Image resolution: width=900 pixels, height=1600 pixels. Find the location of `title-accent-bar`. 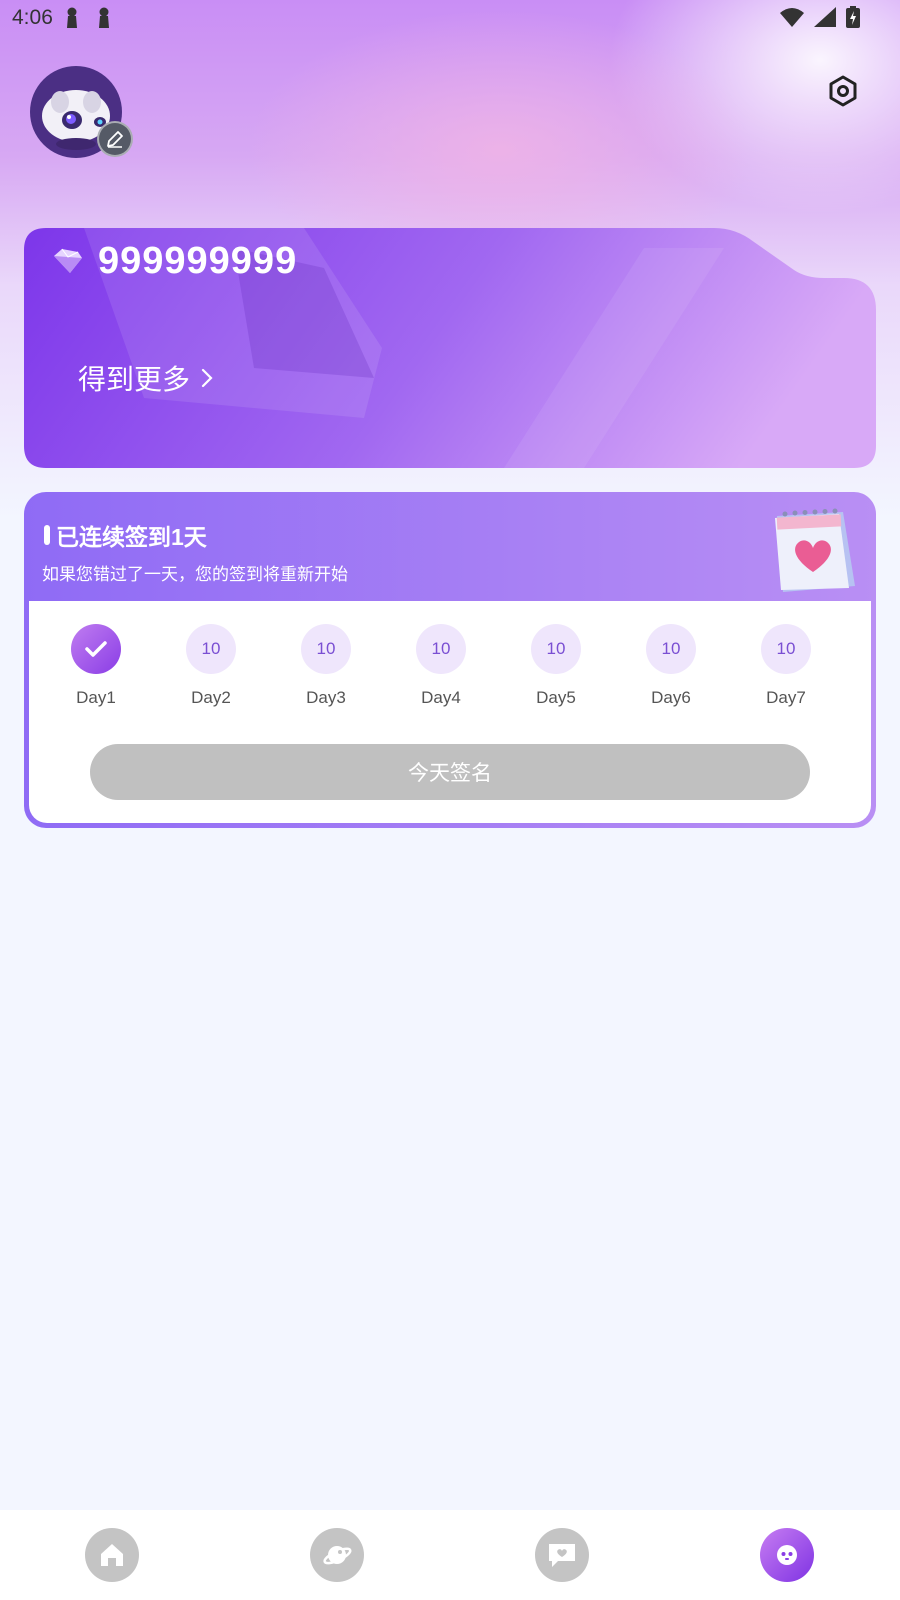

title-accent-bar is located at coordinates (47, 535).